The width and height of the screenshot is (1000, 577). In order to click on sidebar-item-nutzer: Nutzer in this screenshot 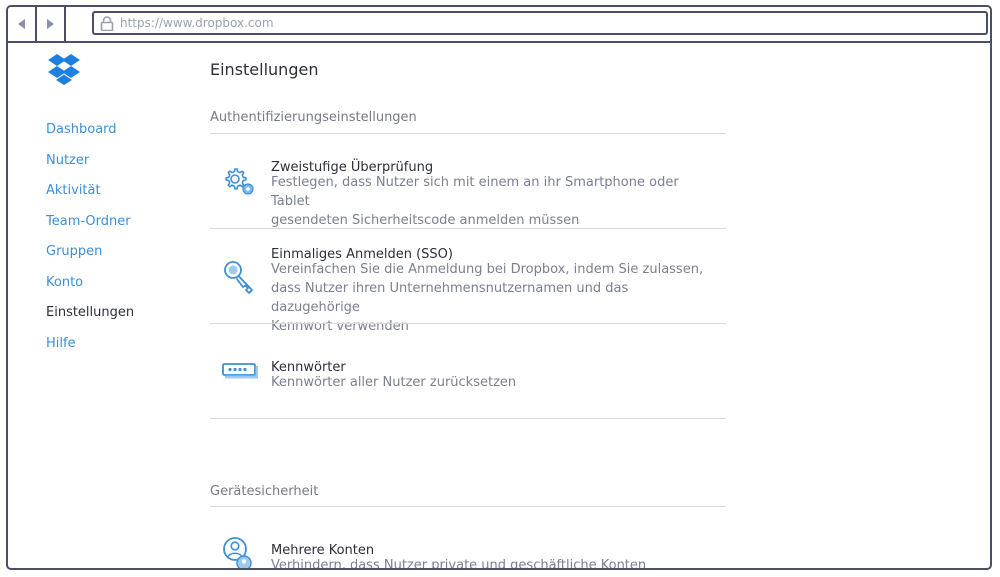, I will do `click(90, 167)`.